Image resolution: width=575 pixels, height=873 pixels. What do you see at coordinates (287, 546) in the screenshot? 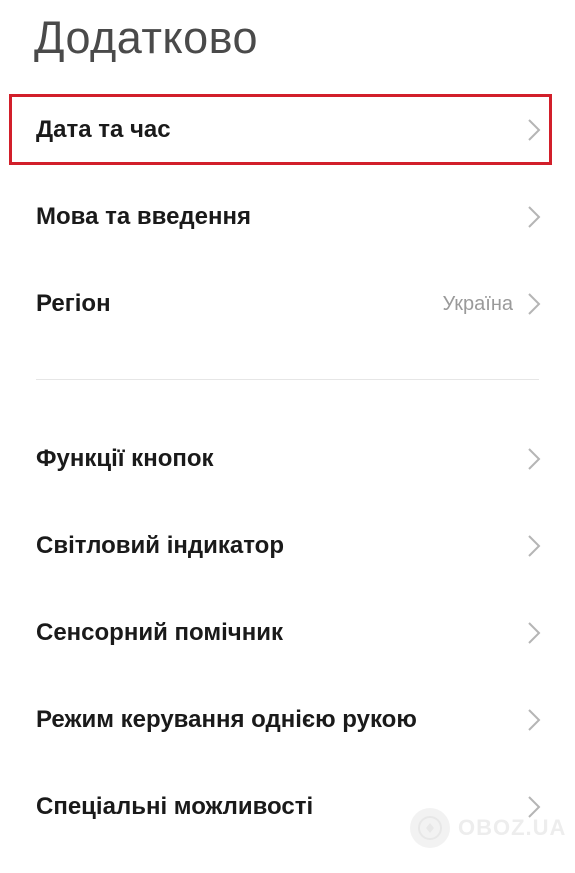
I see `settings-item-notification-light: Світловий індикатор` at bounding box center [287, 546].